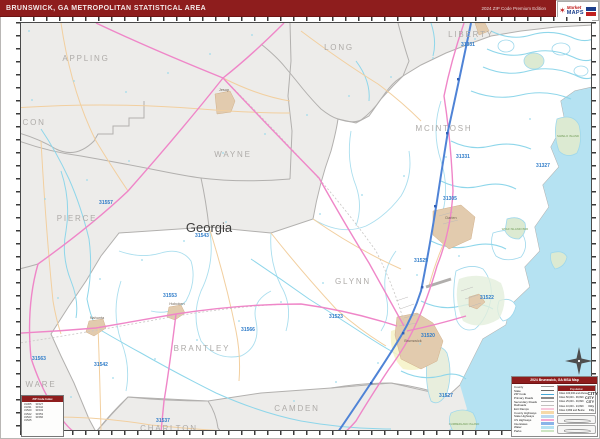 This screenshot has height=439, width=600. I want to click on town-label: Hoboken, so click(176, 304).